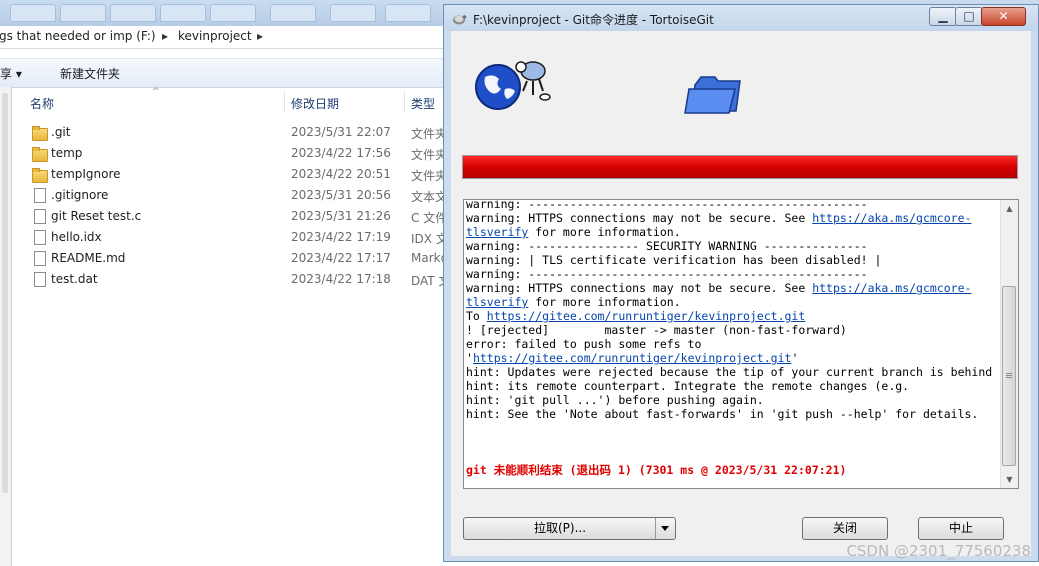  I want to click on explorer-toolbar: 共享 ▾ 新建文件夹, so click(221, 73).